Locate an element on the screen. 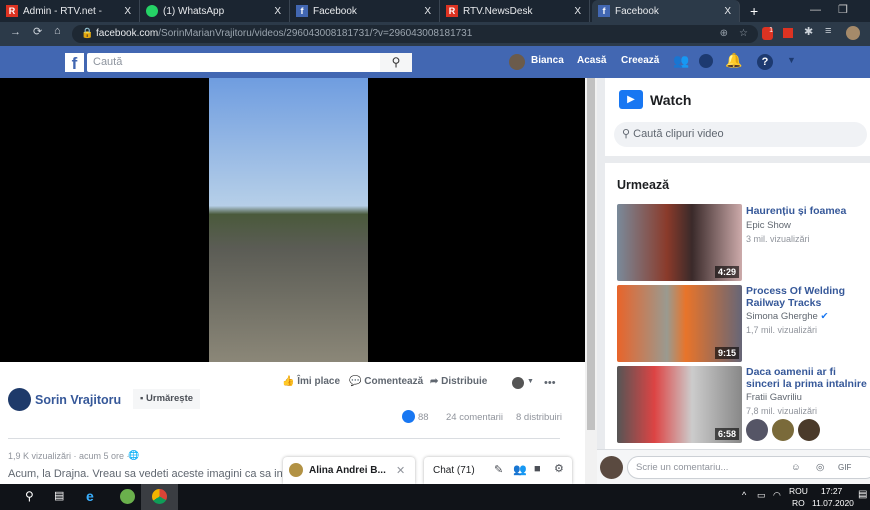 This screenshot has height=510, width=870. video-duration: 6:58 is located at coordinates (726, 434).